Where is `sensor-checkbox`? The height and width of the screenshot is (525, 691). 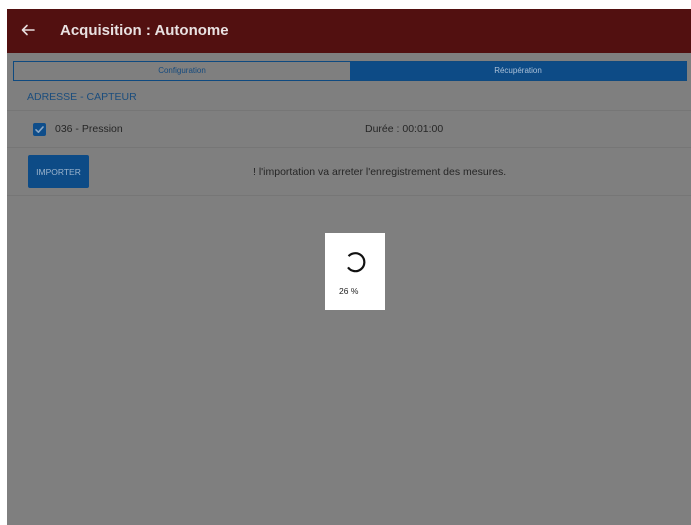 sensor-checkbox is located at coordinates (39, 129).